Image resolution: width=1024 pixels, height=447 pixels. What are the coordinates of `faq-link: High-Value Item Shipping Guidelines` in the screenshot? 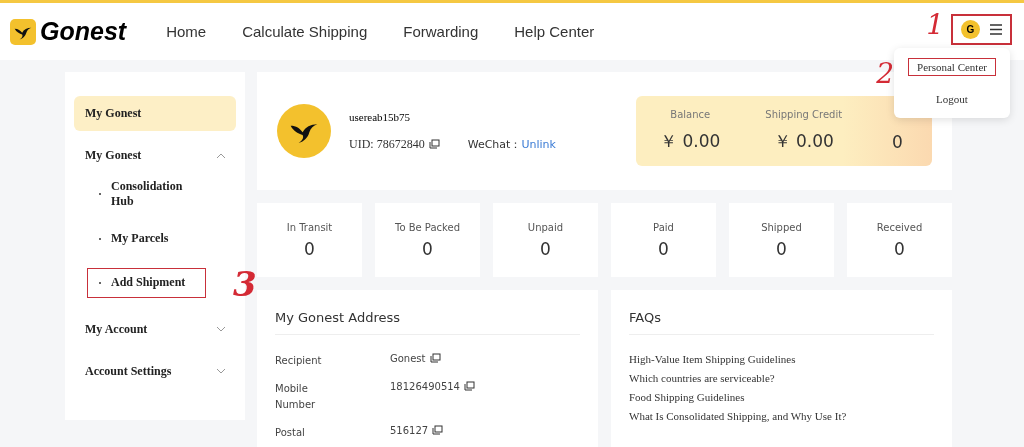 It's located at (781, 359).